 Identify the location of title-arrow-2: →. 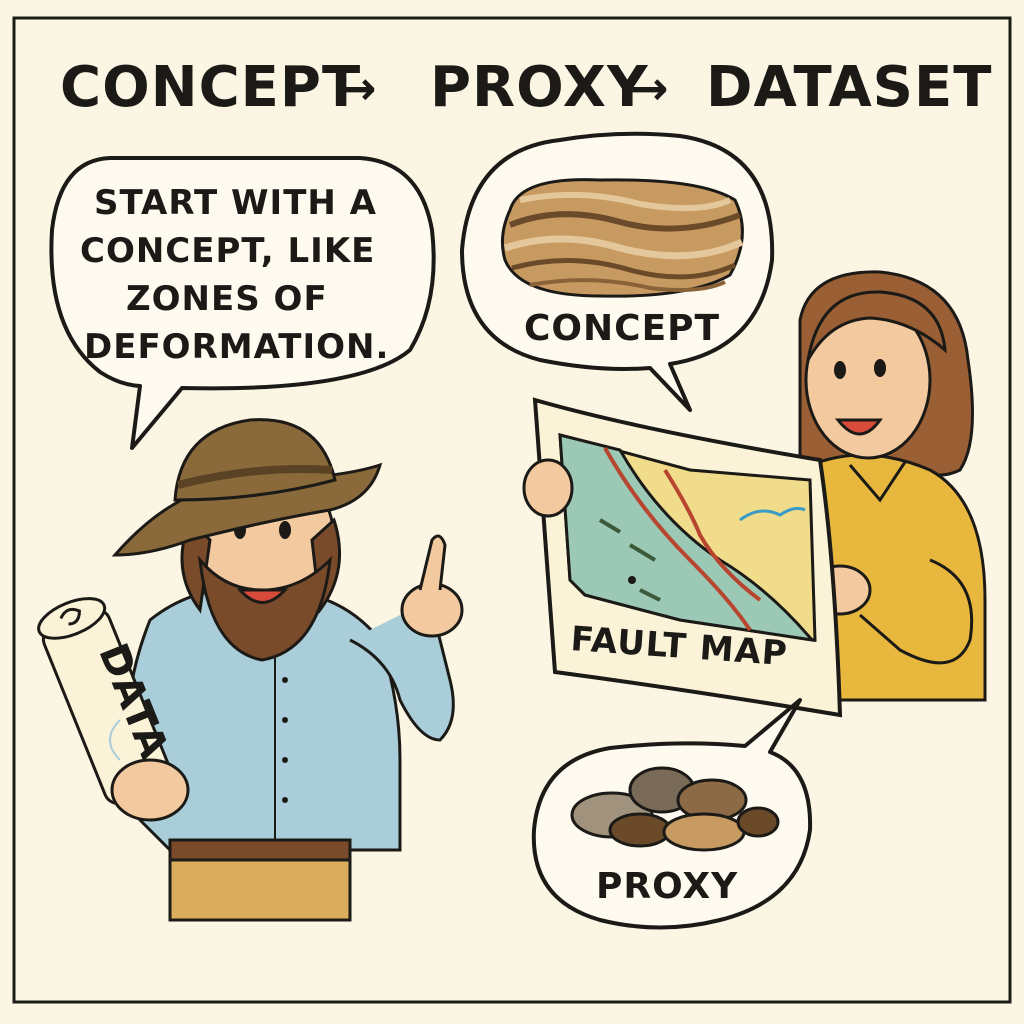
(650, 88).